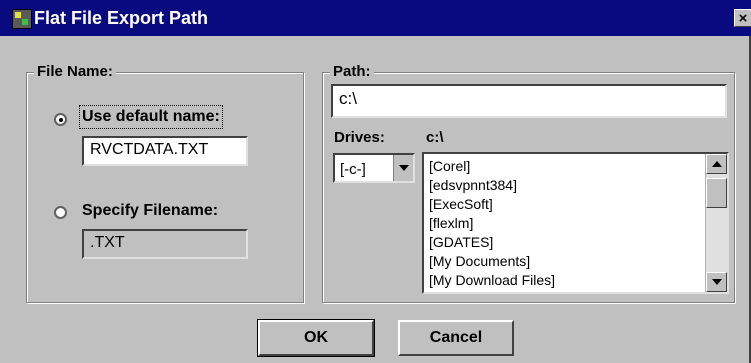 The image size is (751, 363). Describe the element at coordinates (449, 166) in the screenshot. I see `directory-item: [Corel]` at that location.